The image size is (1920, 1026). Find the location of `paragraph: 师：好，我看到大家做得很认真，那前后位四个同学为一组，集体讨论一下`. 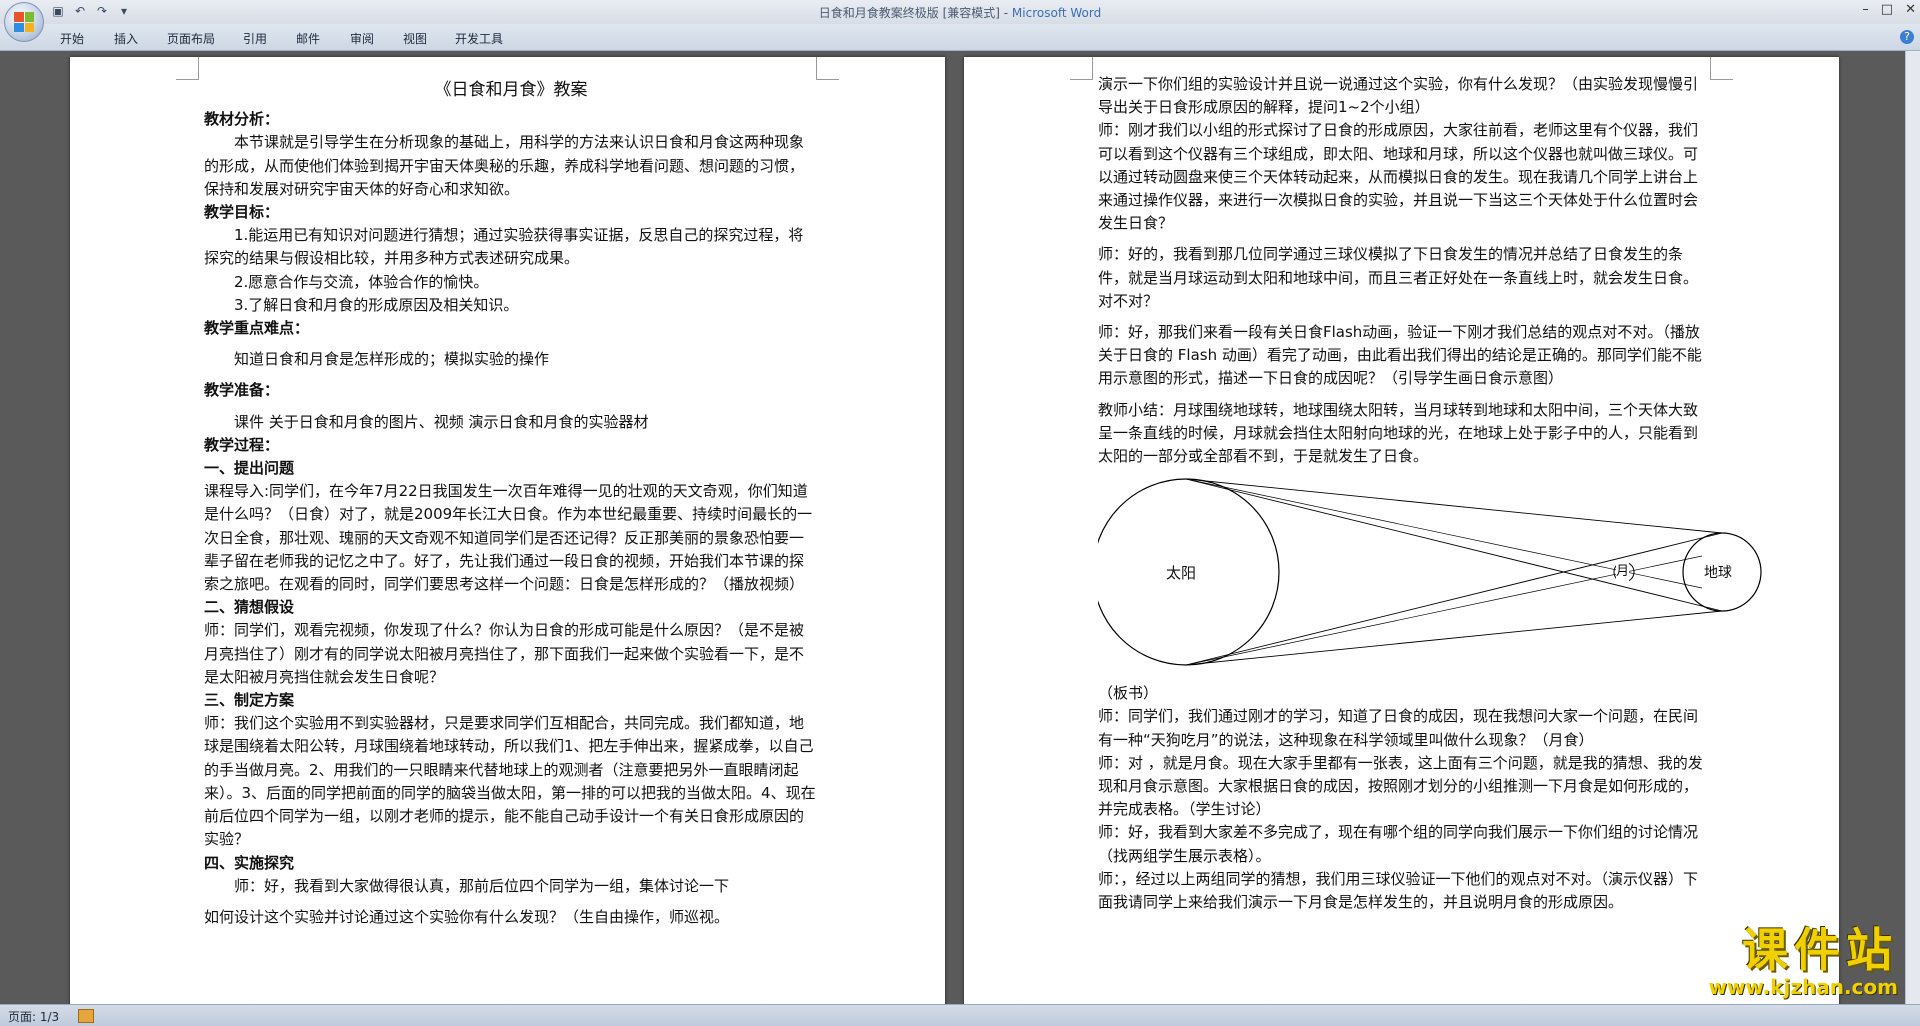

paragraph: 师：好，我看到大家做得很认真，那前后位四个同学为一组，集体讨论一下 is located at coordinates (482, 885).